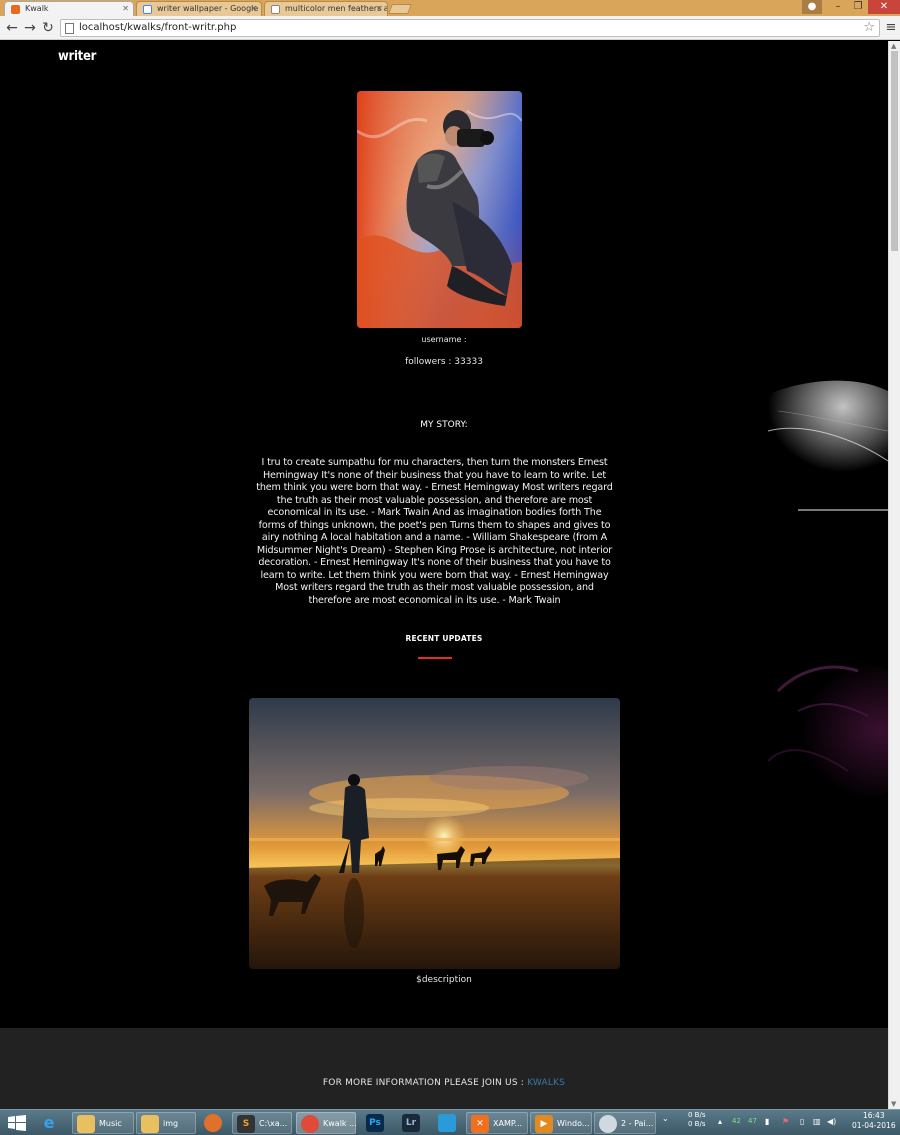  Describe the element at coordinates (546, 1083) in the screenshot. I see `footer-kwalks-link: KWALKS` at that location.